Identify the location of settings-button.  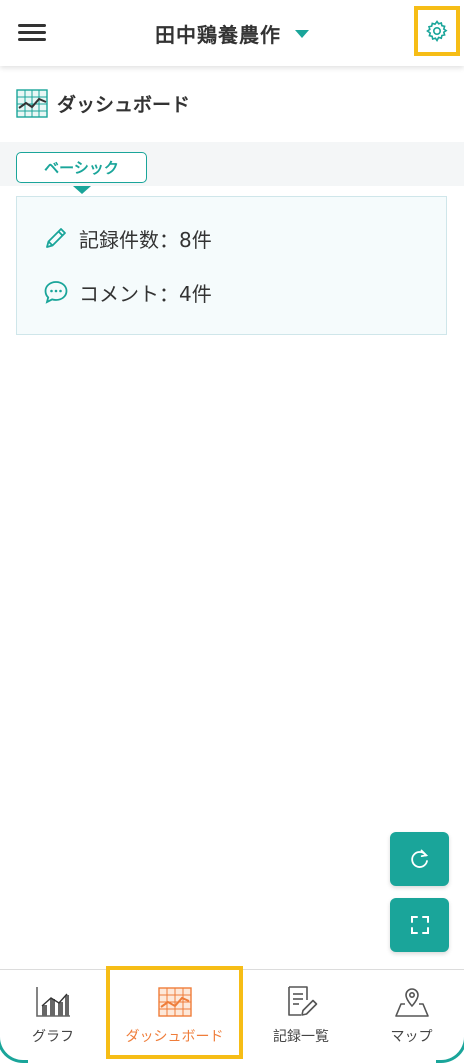
(437, 31).